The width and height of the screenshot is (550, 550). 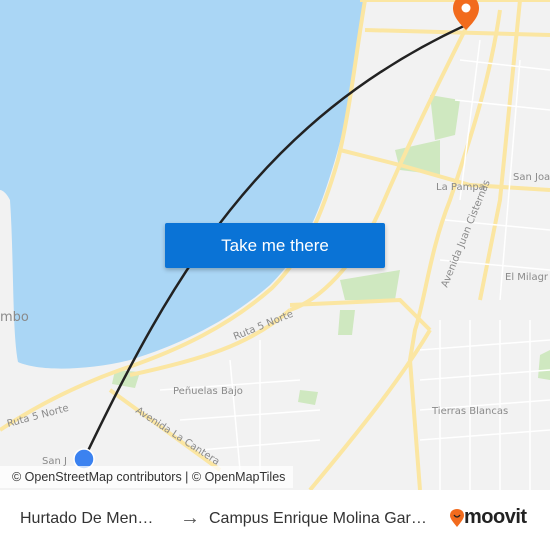 I want to click on moovit-pin-icon, so click(x=457, y=517).